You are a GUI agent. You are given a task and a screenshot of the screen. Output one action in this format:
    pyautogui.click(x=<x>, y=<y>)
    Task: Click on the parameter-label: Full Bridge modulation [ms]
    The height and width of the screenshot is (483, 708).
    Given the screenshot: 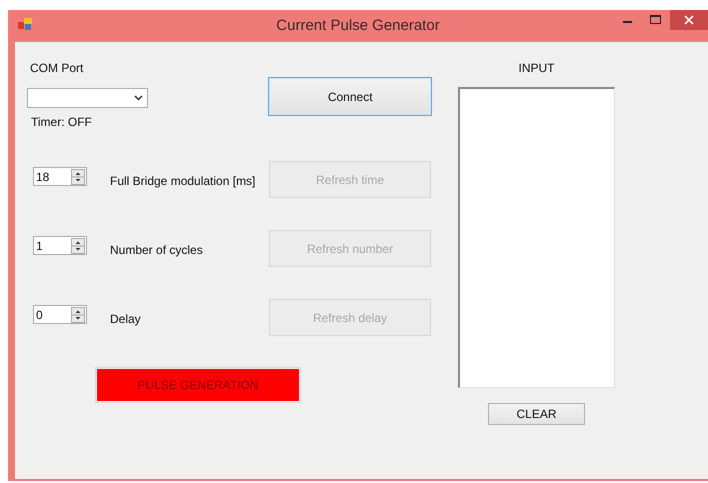 What is the action you would take?
    pyautogui.click(x=183, y=181)
    